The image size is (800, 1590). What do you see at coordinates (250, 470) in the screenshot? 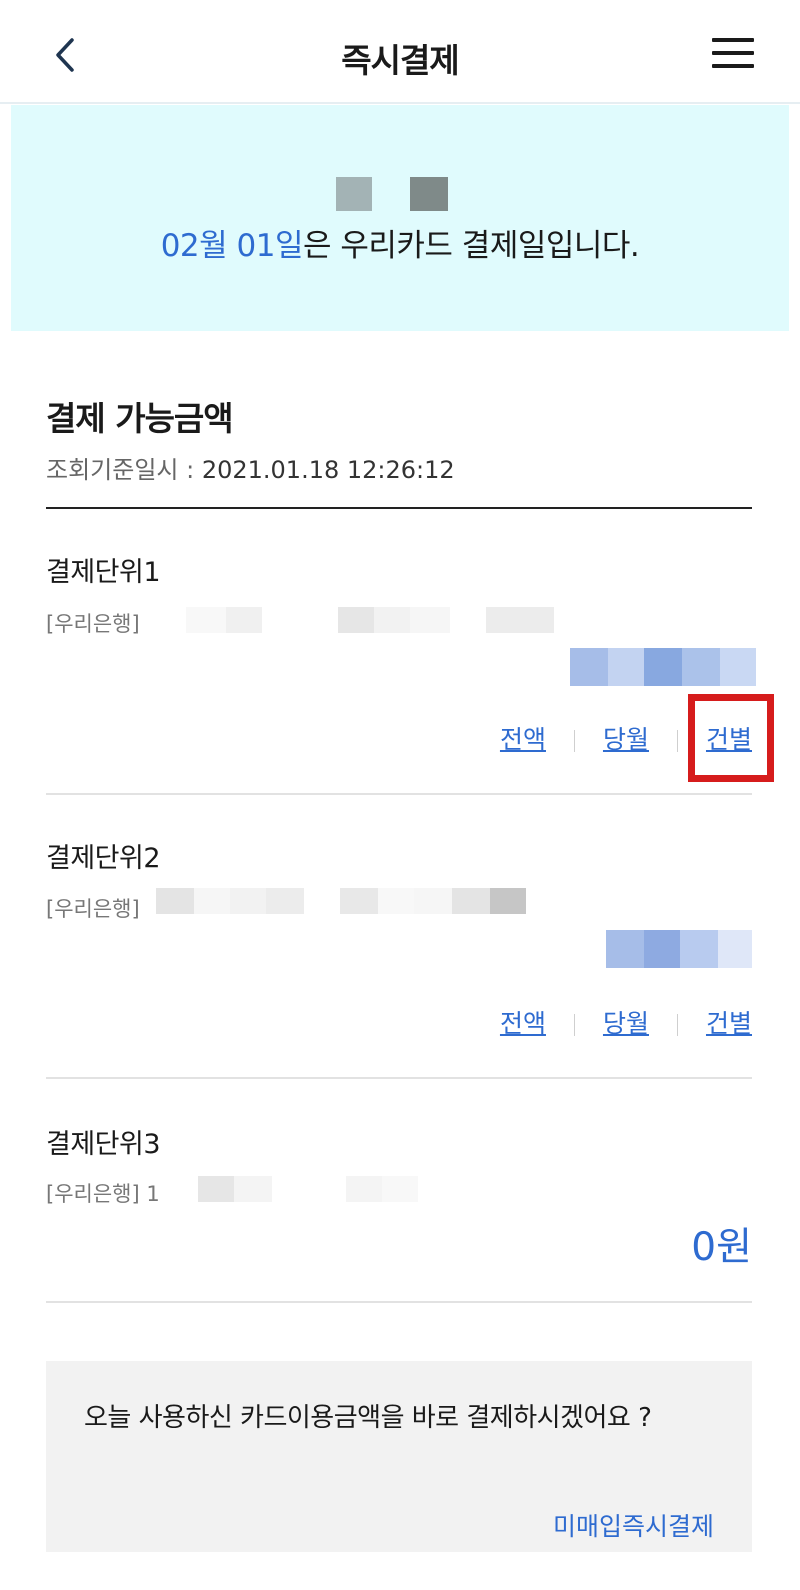
I see `query-timestamp: 조회기준일시 : 2021.01.18 12:26:12` at bounding box center [250, 470].